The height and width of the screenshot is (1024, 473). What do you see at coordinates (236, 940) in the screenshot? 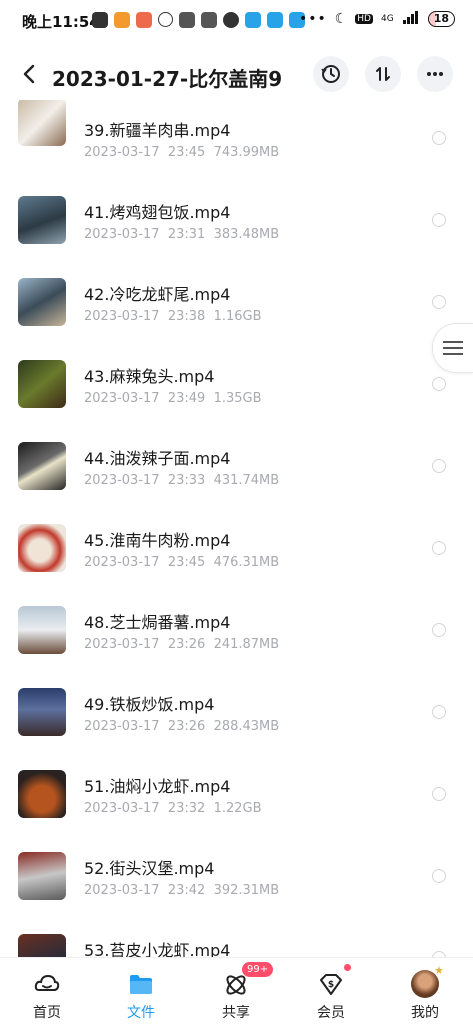
I see `file-row: 53.苔皮小龙虾.mp4` at bounding box center [236, 940].